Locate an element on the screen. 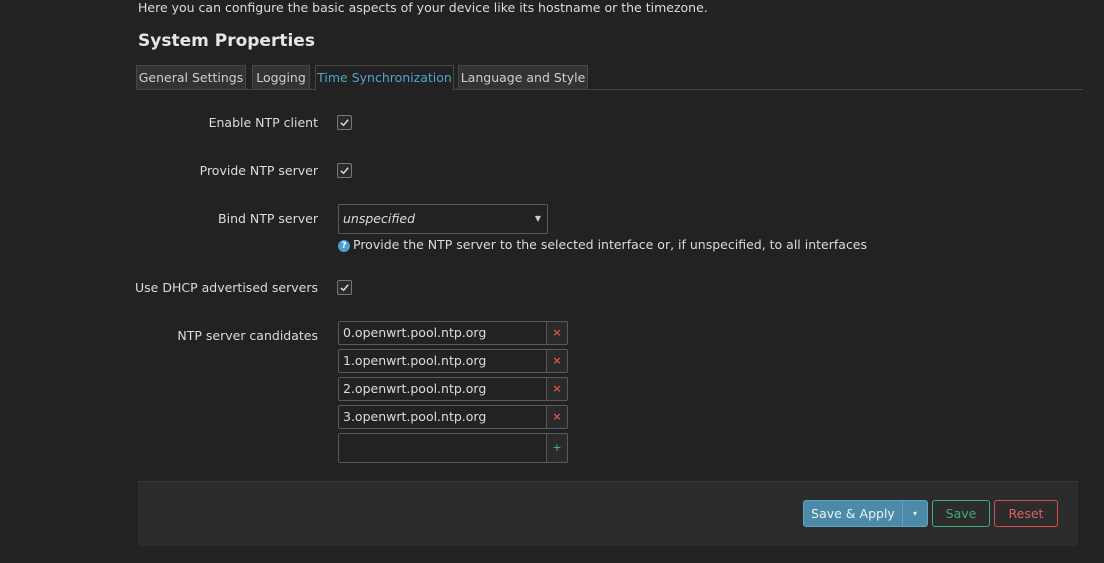 This screenshot has height=563, width=1104. select-value: unspecified is located at coordinates (379, 218).